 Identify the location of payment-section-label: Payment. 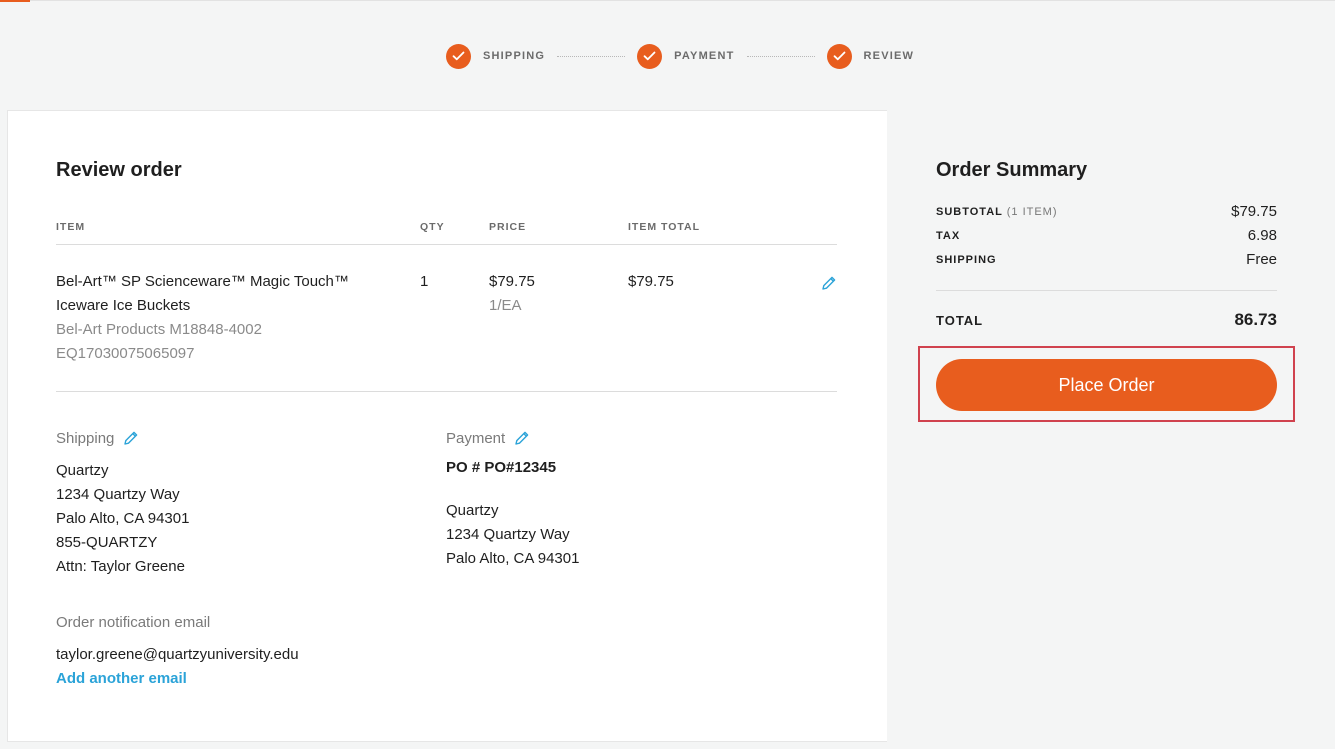
(488, 438).